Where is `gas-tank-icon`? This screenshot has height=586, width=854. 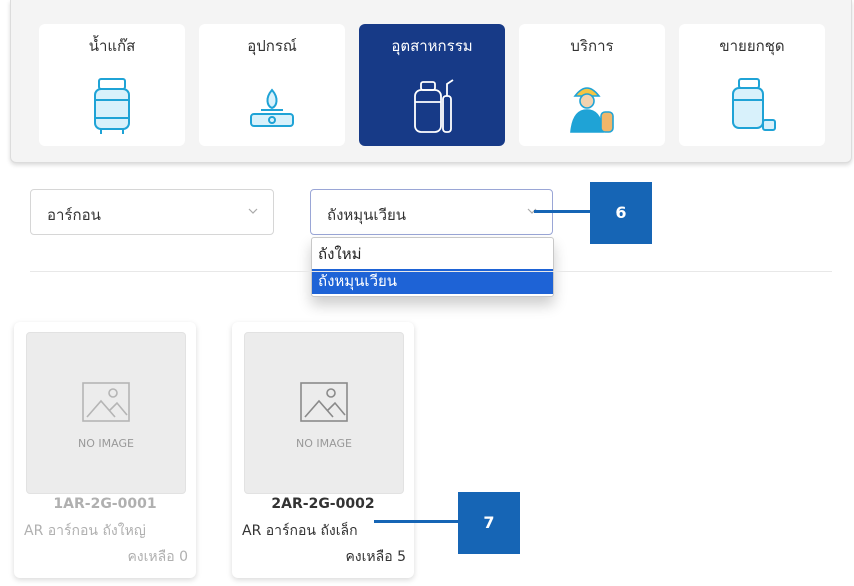 gas-tank-icon is located at coordinates (112, 106).